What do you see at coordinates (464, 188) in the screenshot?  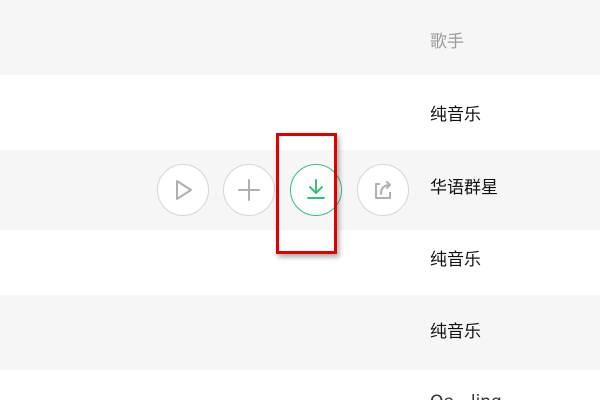 I see `artist-link: 华语群星` at bounding box center [464, 188].